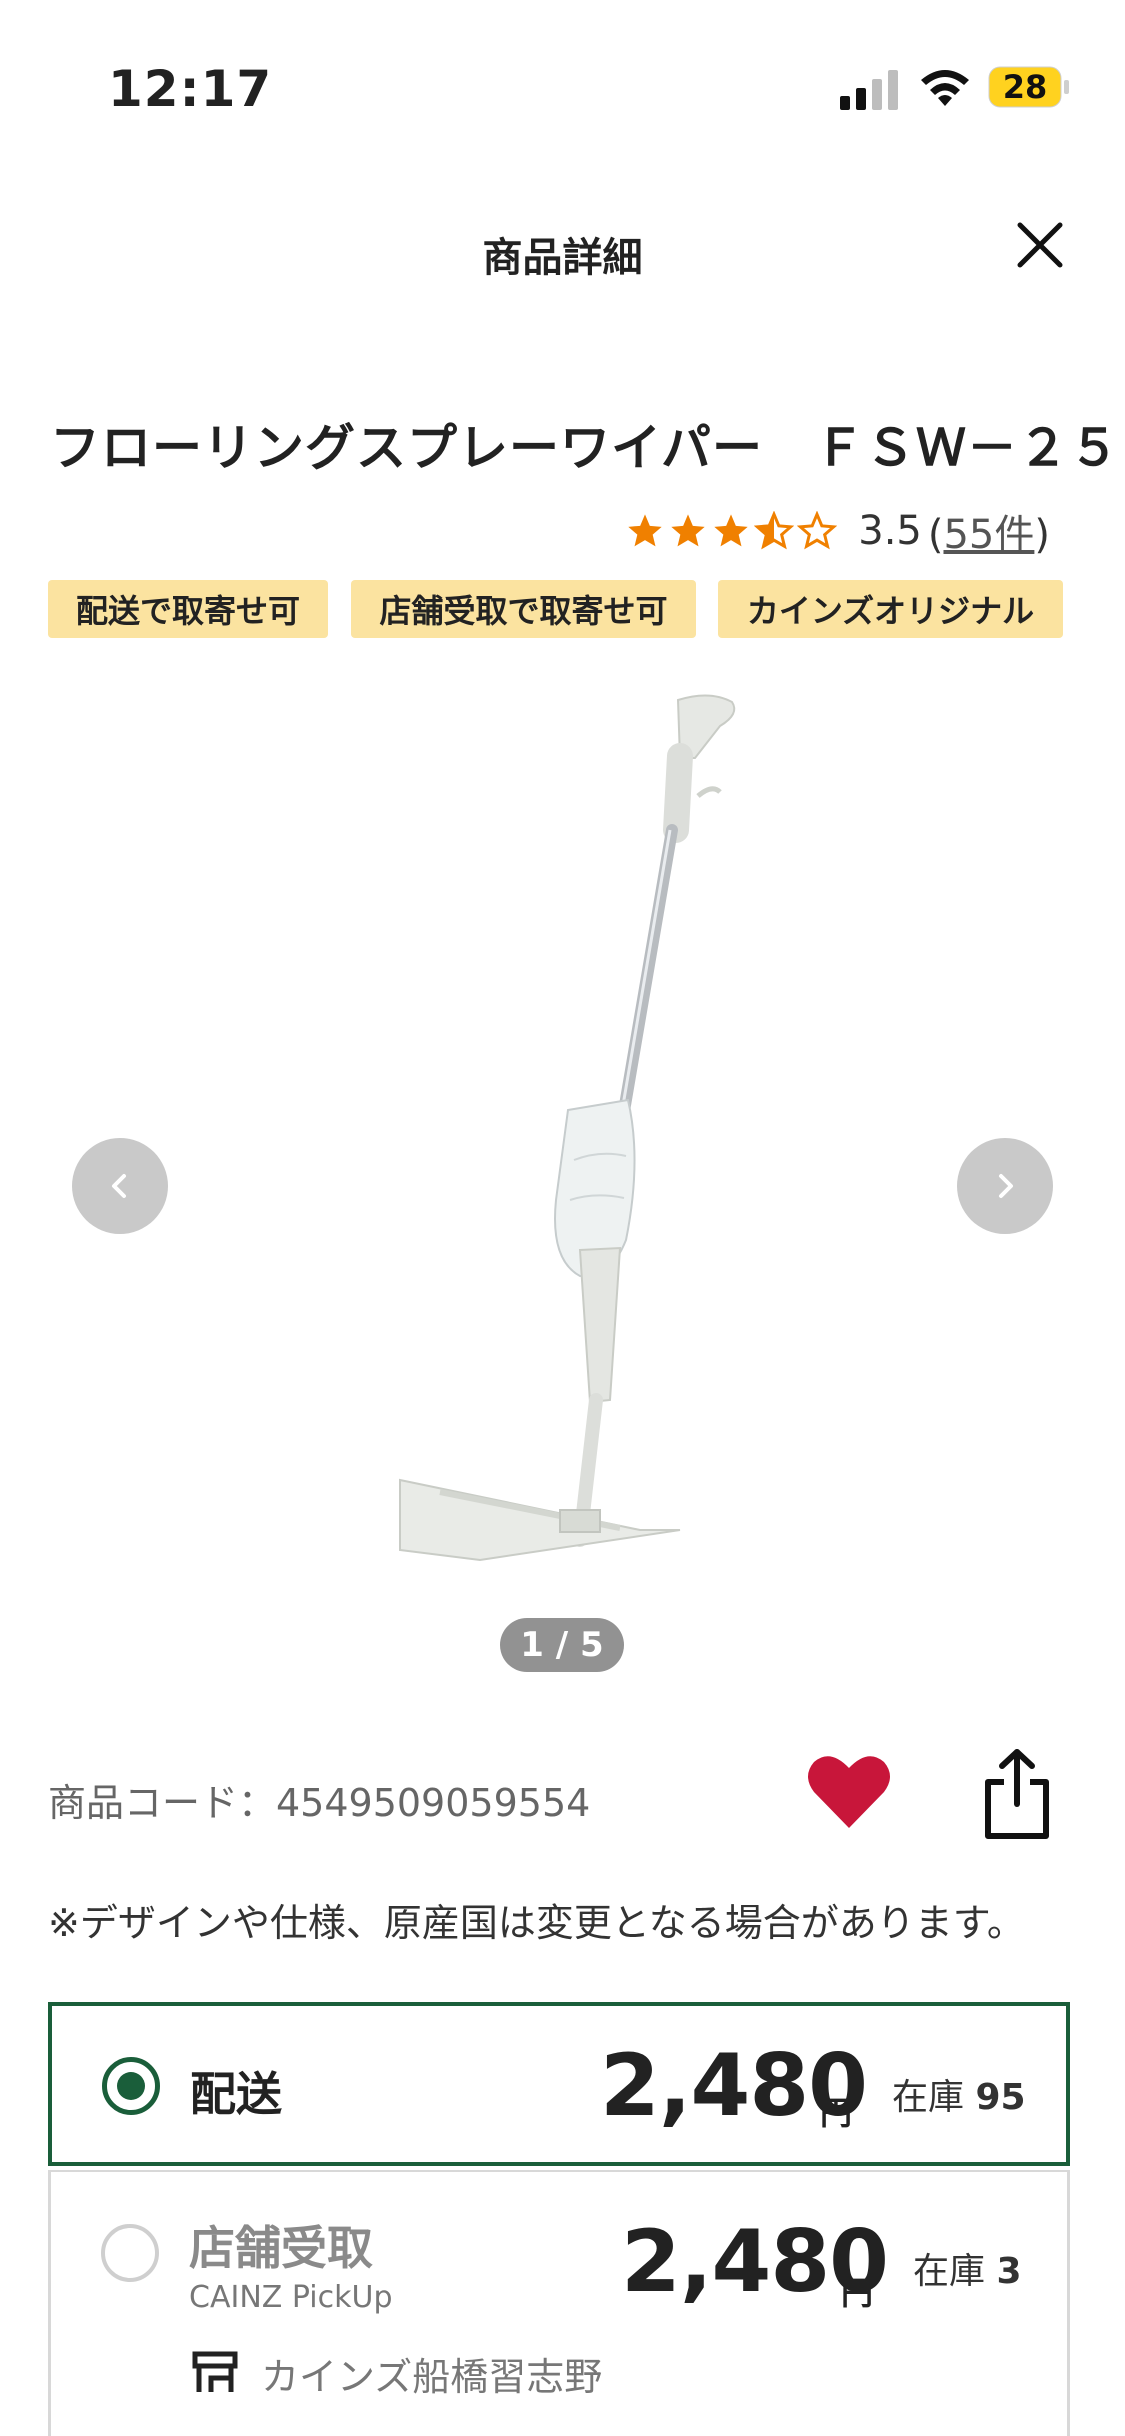 The image size is (1125, 2436). Describe the element at coordinates (190, 89) in the screenshot. I see `status-time: 12:17` at that location.